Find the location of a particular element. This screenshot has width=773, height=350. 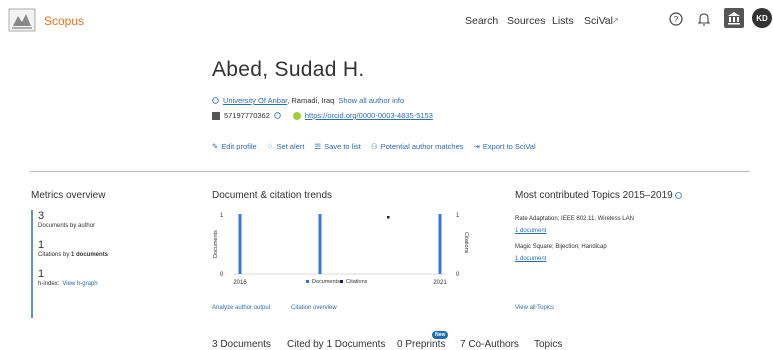

save-to-list-button: ☰ Save to list is located at coordinates (337, 146).